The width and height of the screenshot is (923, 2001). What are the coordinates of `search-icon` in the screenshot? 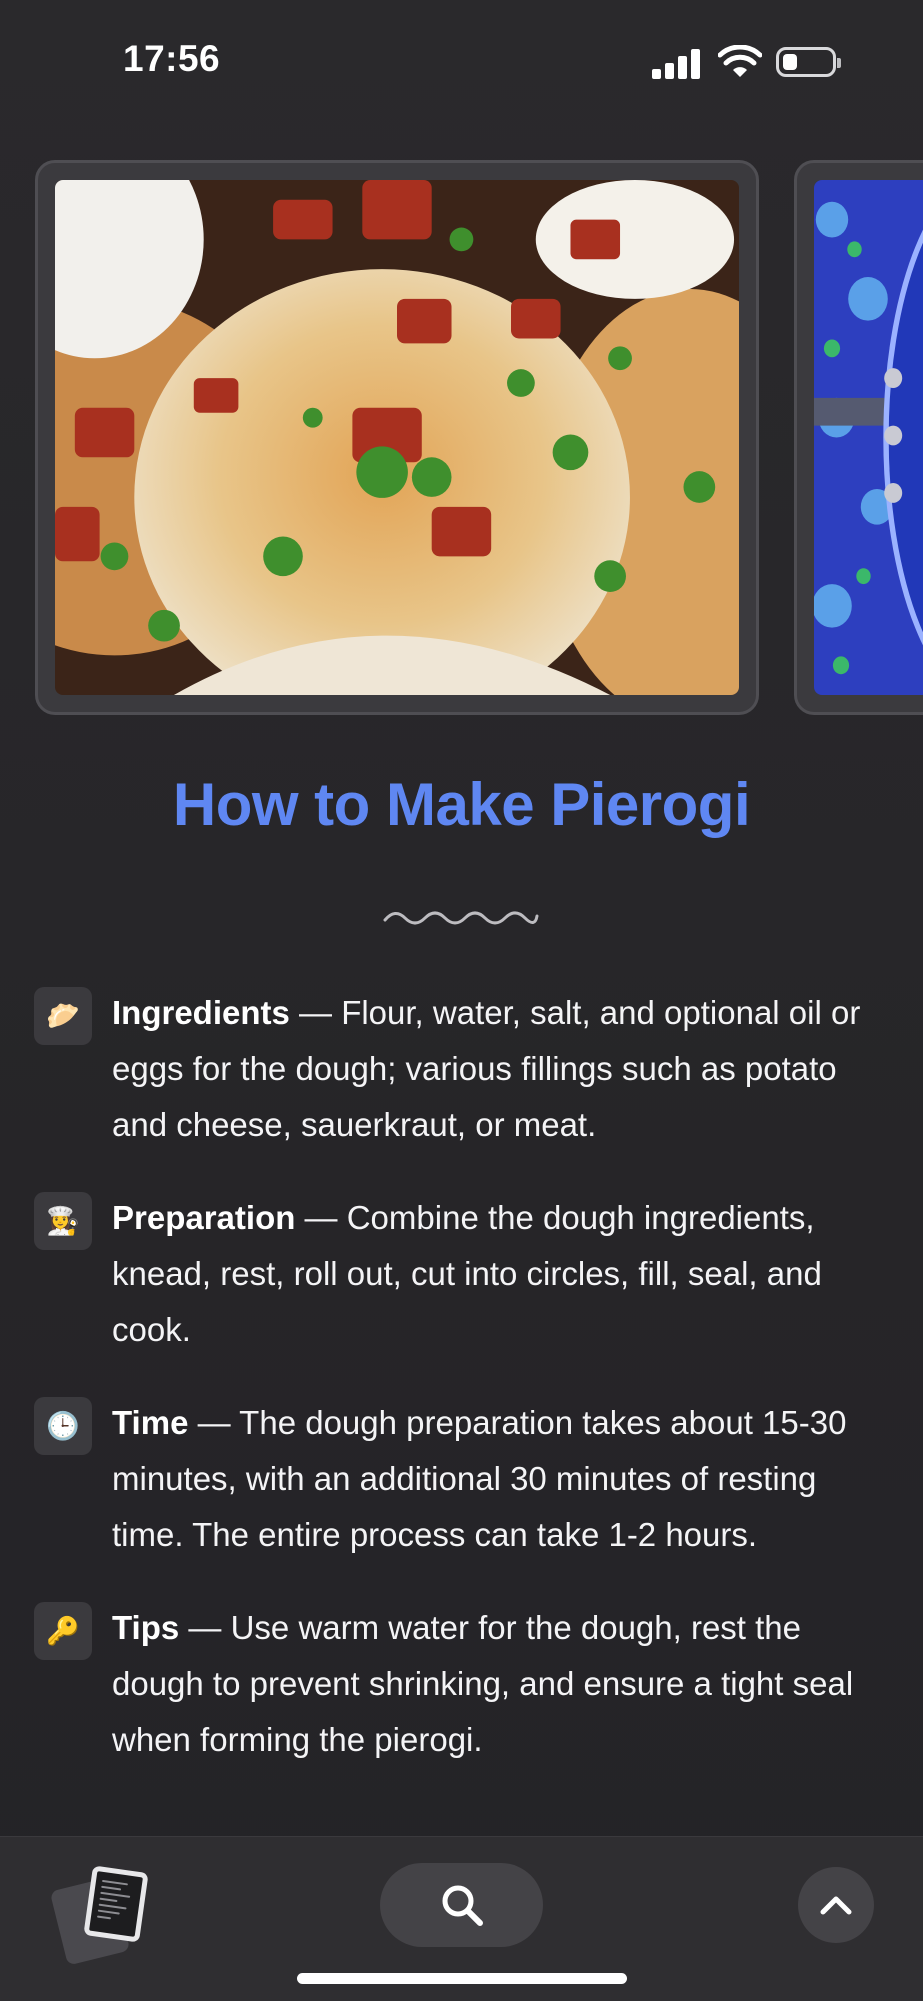 It's located at (462, 1905).